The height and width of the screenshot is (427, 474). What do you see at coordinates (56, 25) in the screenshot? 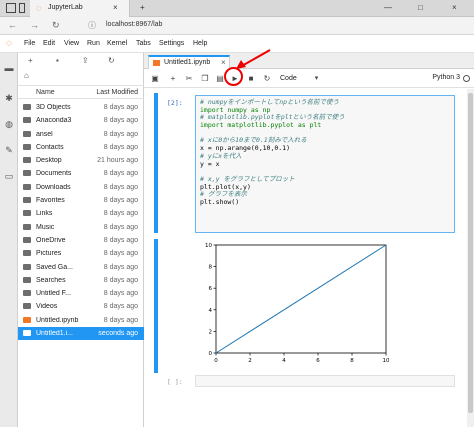
I see `refresh-icon: ↻` at bounding box center [56, 25].